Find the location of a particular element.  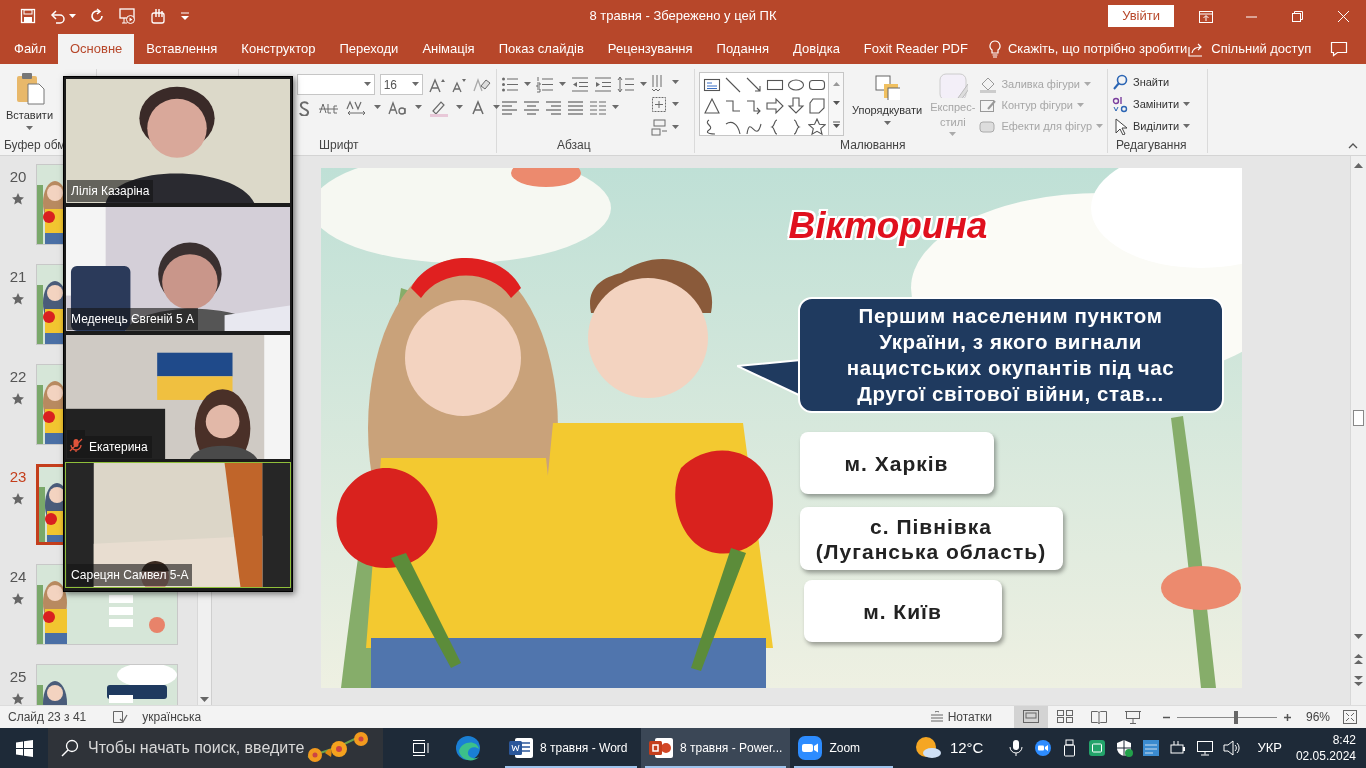

network-icon is located at coordinates (1205, 748).